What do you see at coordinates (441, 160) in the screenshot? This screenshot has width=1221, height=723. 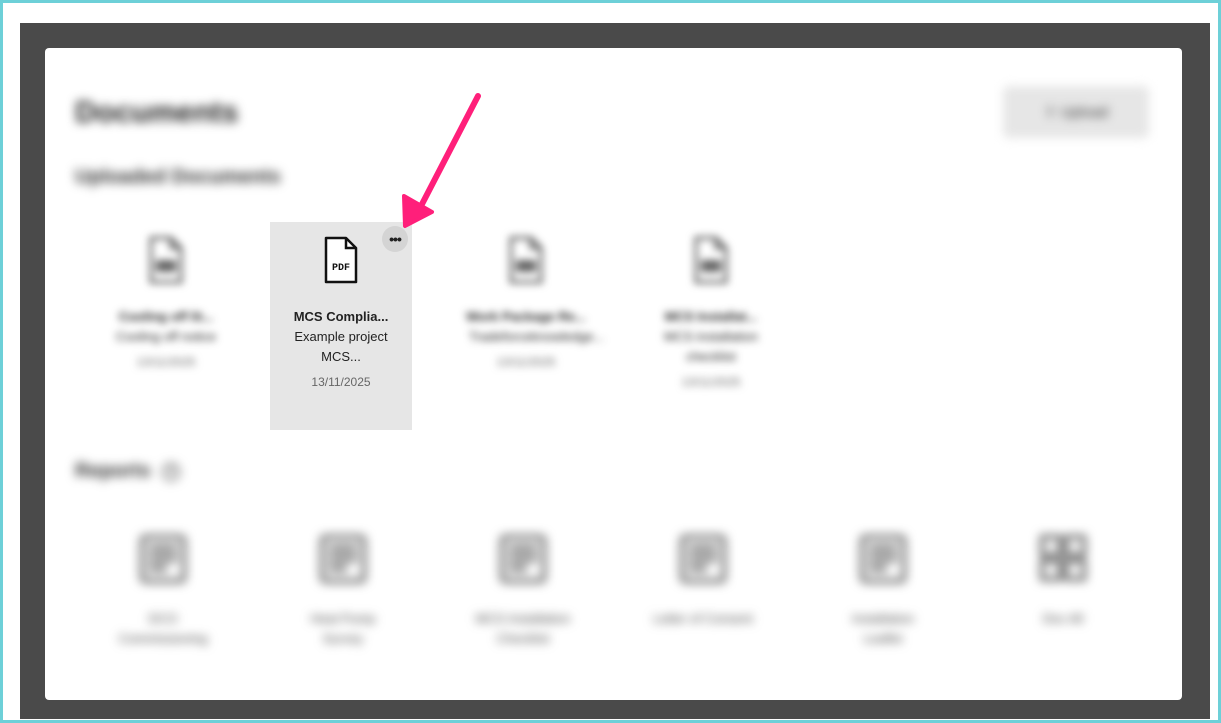 I see `annotation-arrow` at bounding box center [441, 160].